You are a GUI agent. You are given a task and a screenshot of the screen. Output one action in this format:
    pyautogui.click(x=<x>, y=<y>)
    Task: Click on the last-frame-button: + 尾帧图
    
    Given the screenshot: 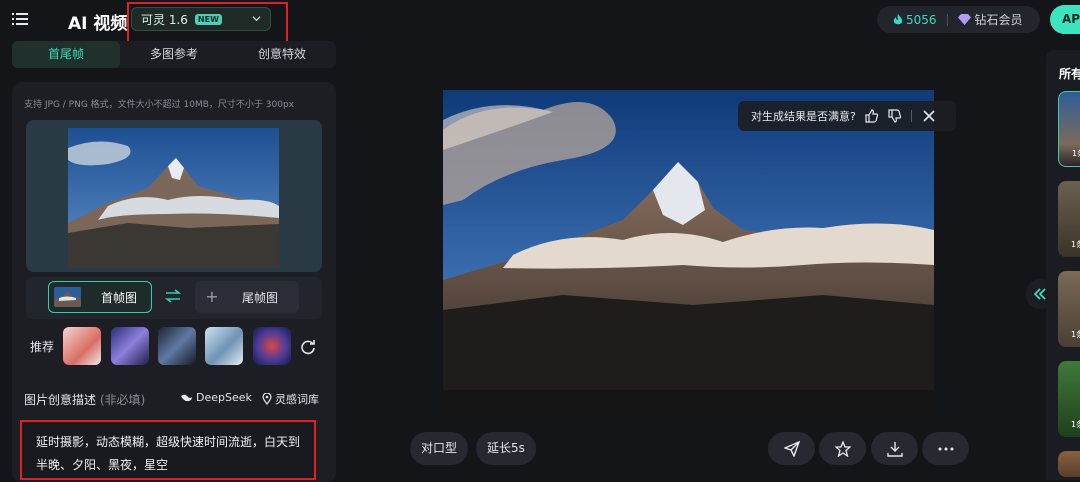 What is the action you would take?
    pyautogui.click(x=247, y=297)
    